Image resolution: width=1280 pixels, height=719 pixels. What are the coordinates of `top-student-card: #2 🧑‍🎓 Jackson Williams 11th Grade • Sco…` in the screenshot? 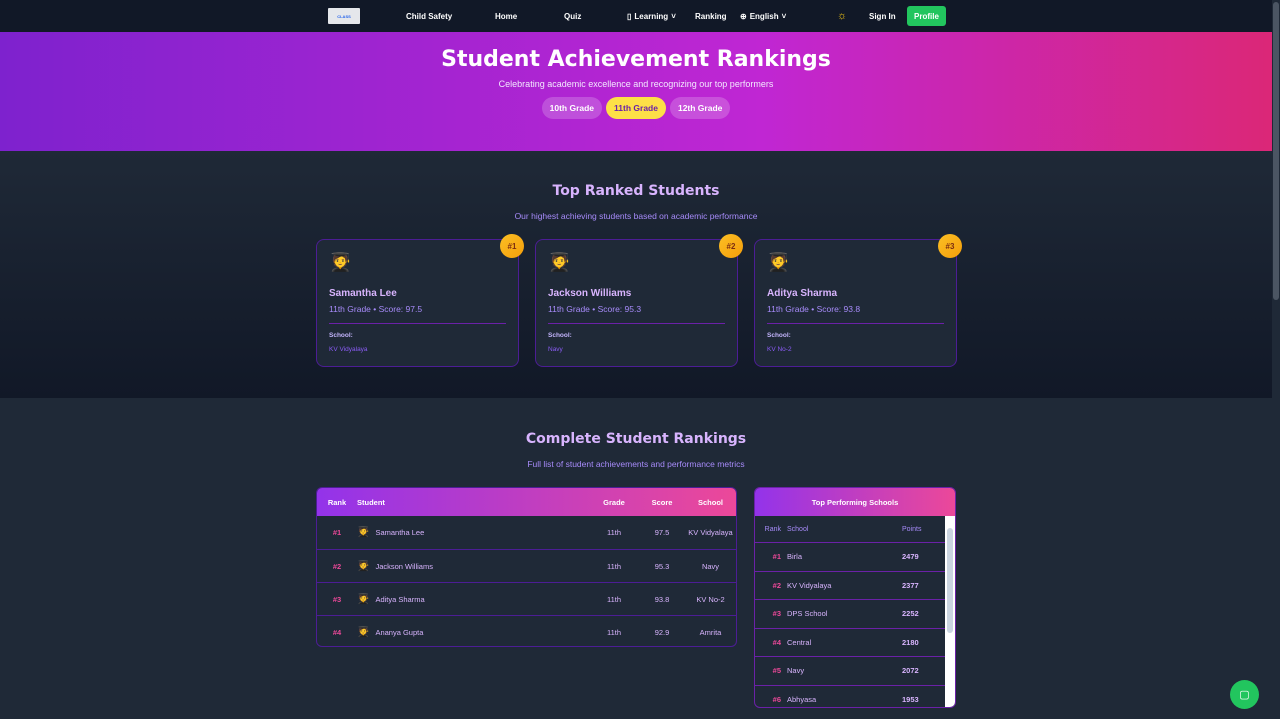 It's located at (639, 300).